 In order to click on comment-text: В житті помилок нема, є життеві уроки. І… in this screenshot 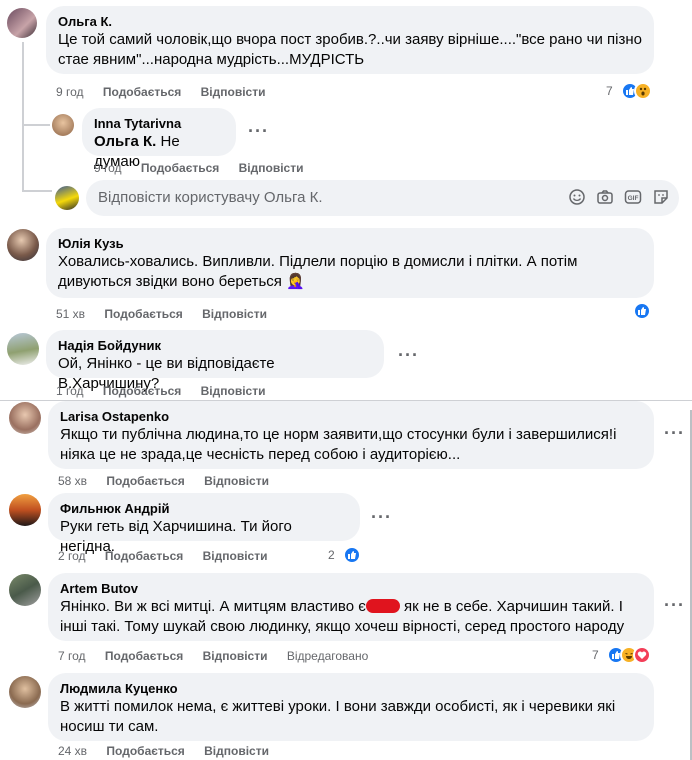, I will do `click(338, 716)`.